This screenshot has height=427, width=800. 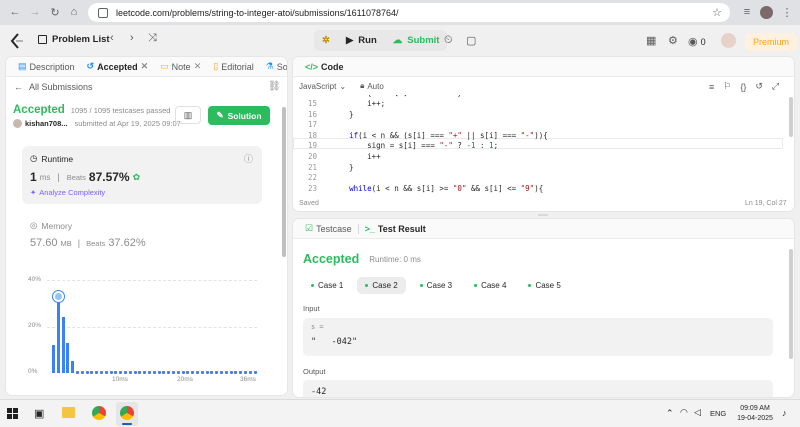 I want to click on memory-stats: 57.60 MB | Beats 37.62%, so click(x=88, y=243).